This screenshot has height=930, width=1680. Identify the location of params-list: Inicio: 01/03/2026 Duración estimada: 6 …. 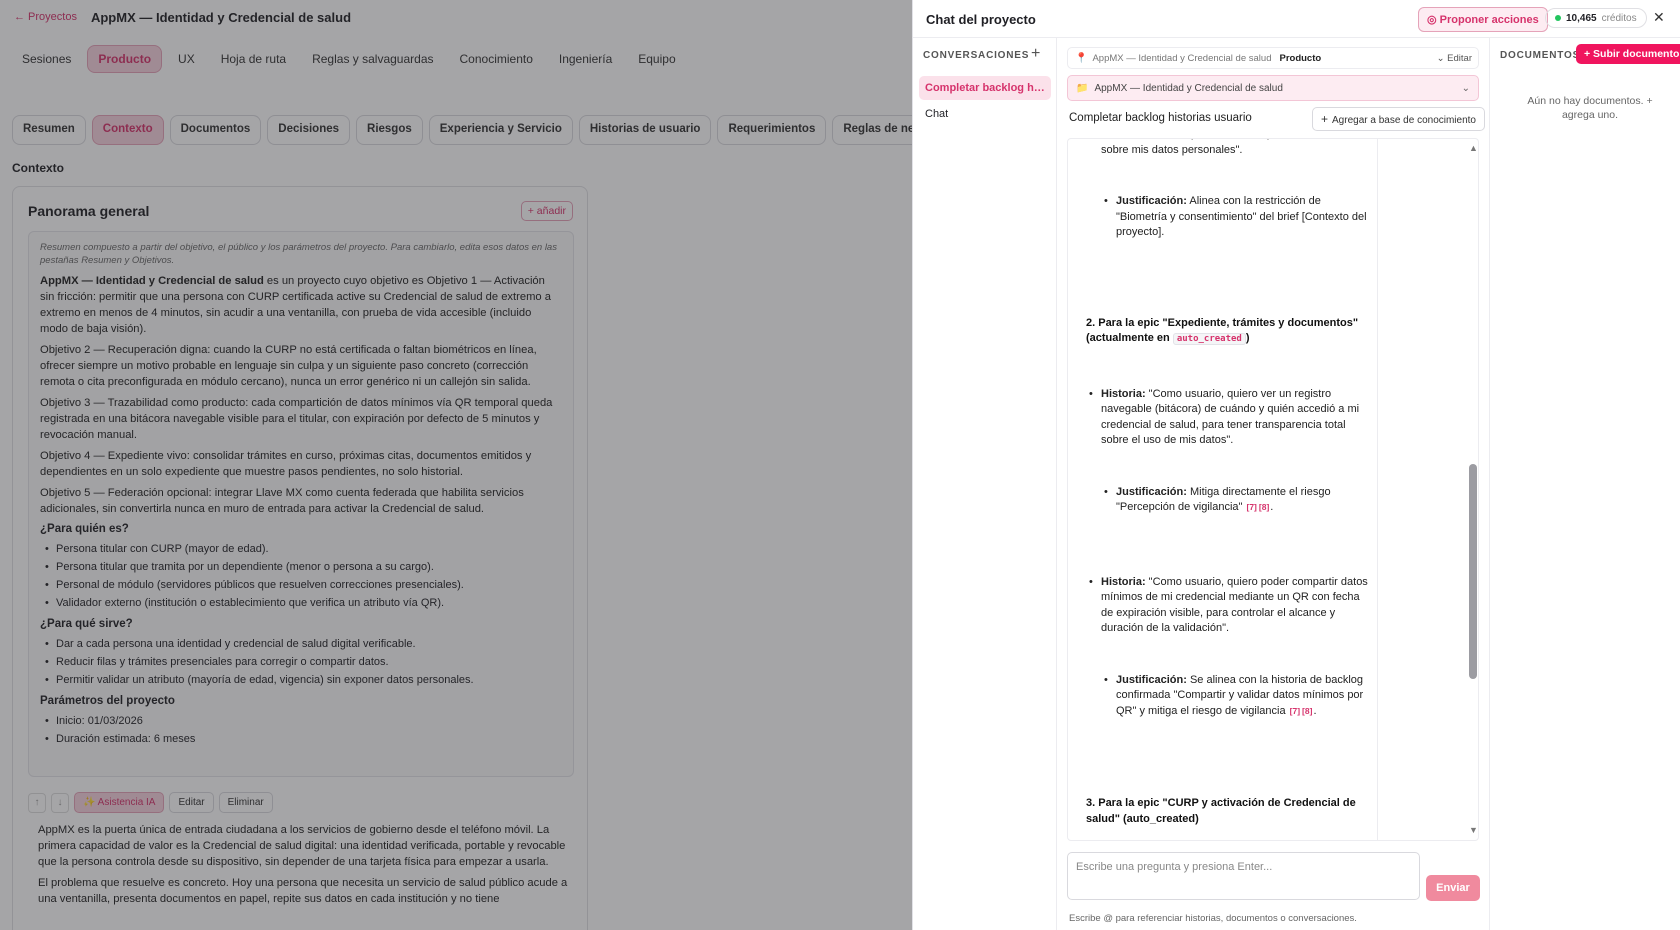
(301, 730).